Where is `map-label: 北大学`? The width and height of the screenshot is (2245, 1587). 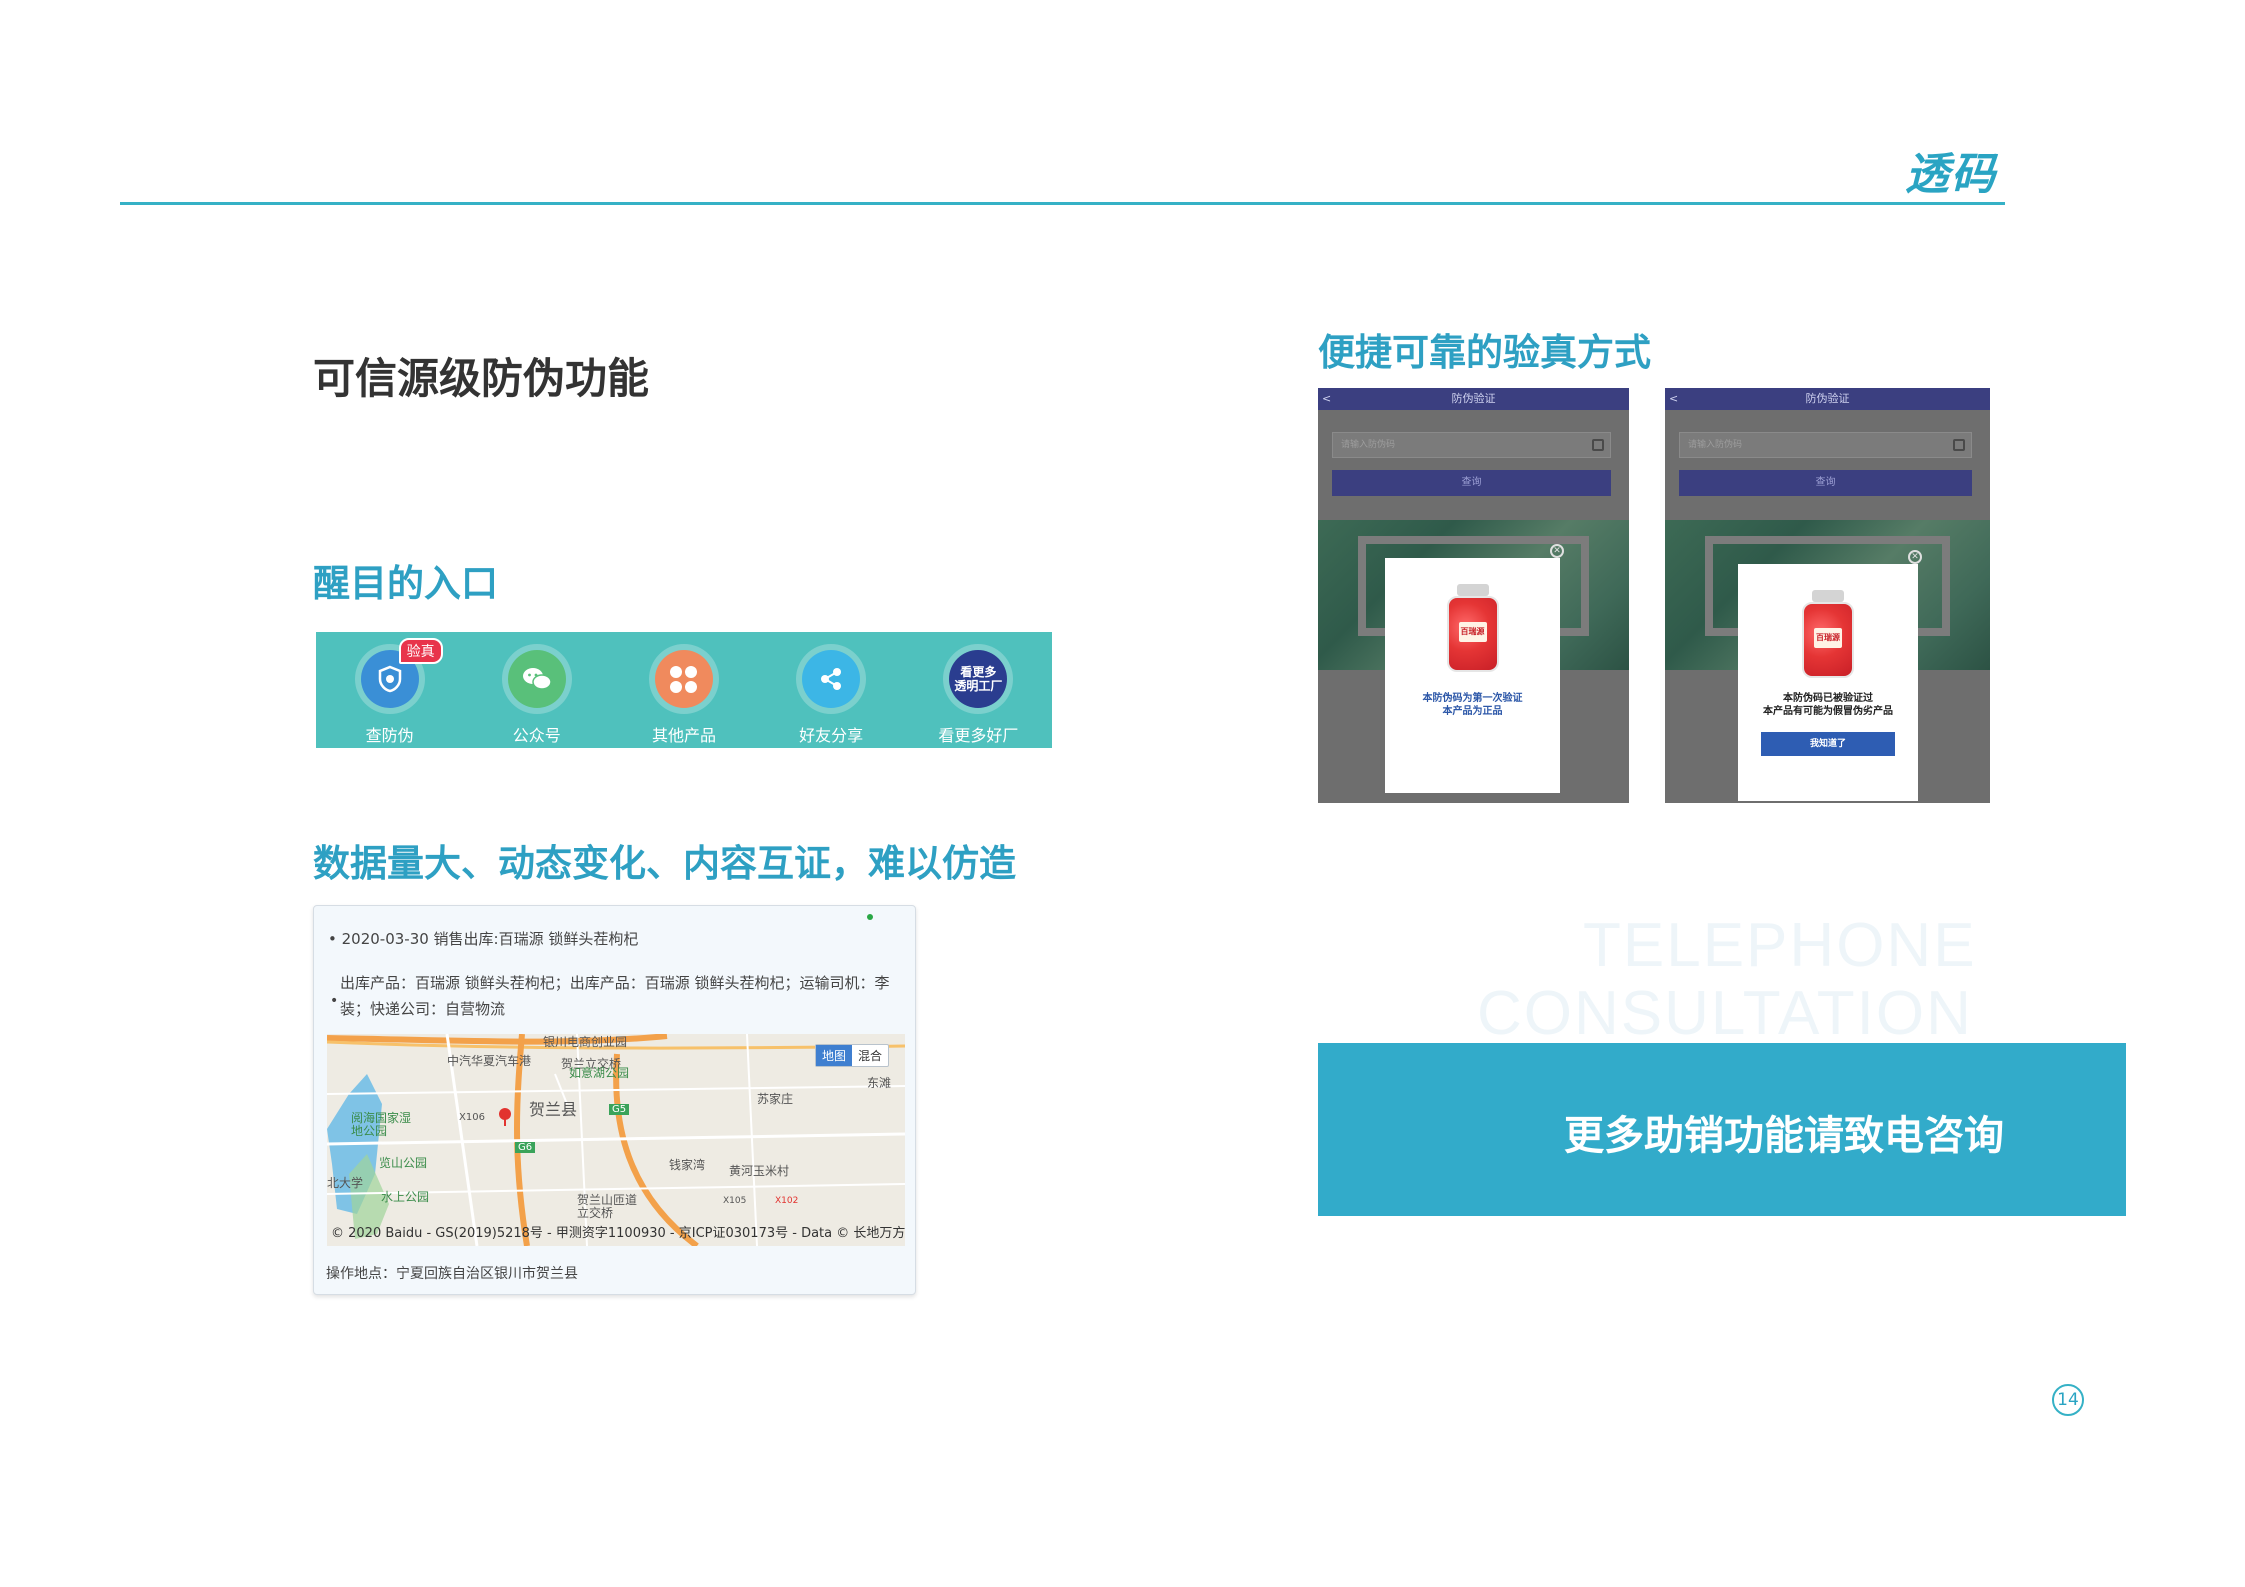
map-label: 北大学 is located at coordinates (345, 1183).